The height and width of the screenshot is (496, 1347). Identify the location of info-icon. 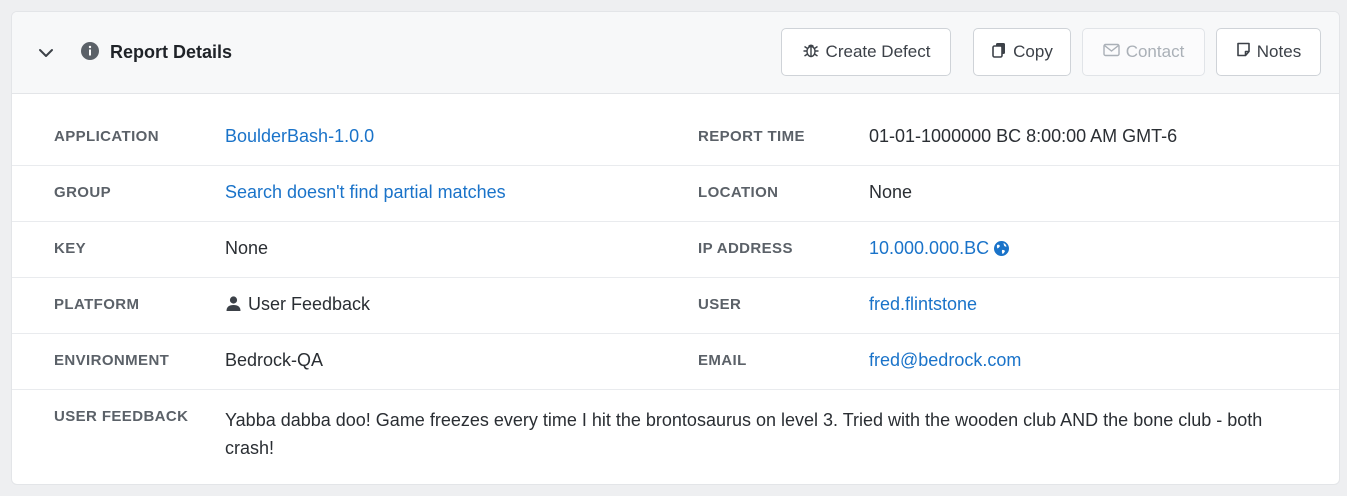
(90, 51).